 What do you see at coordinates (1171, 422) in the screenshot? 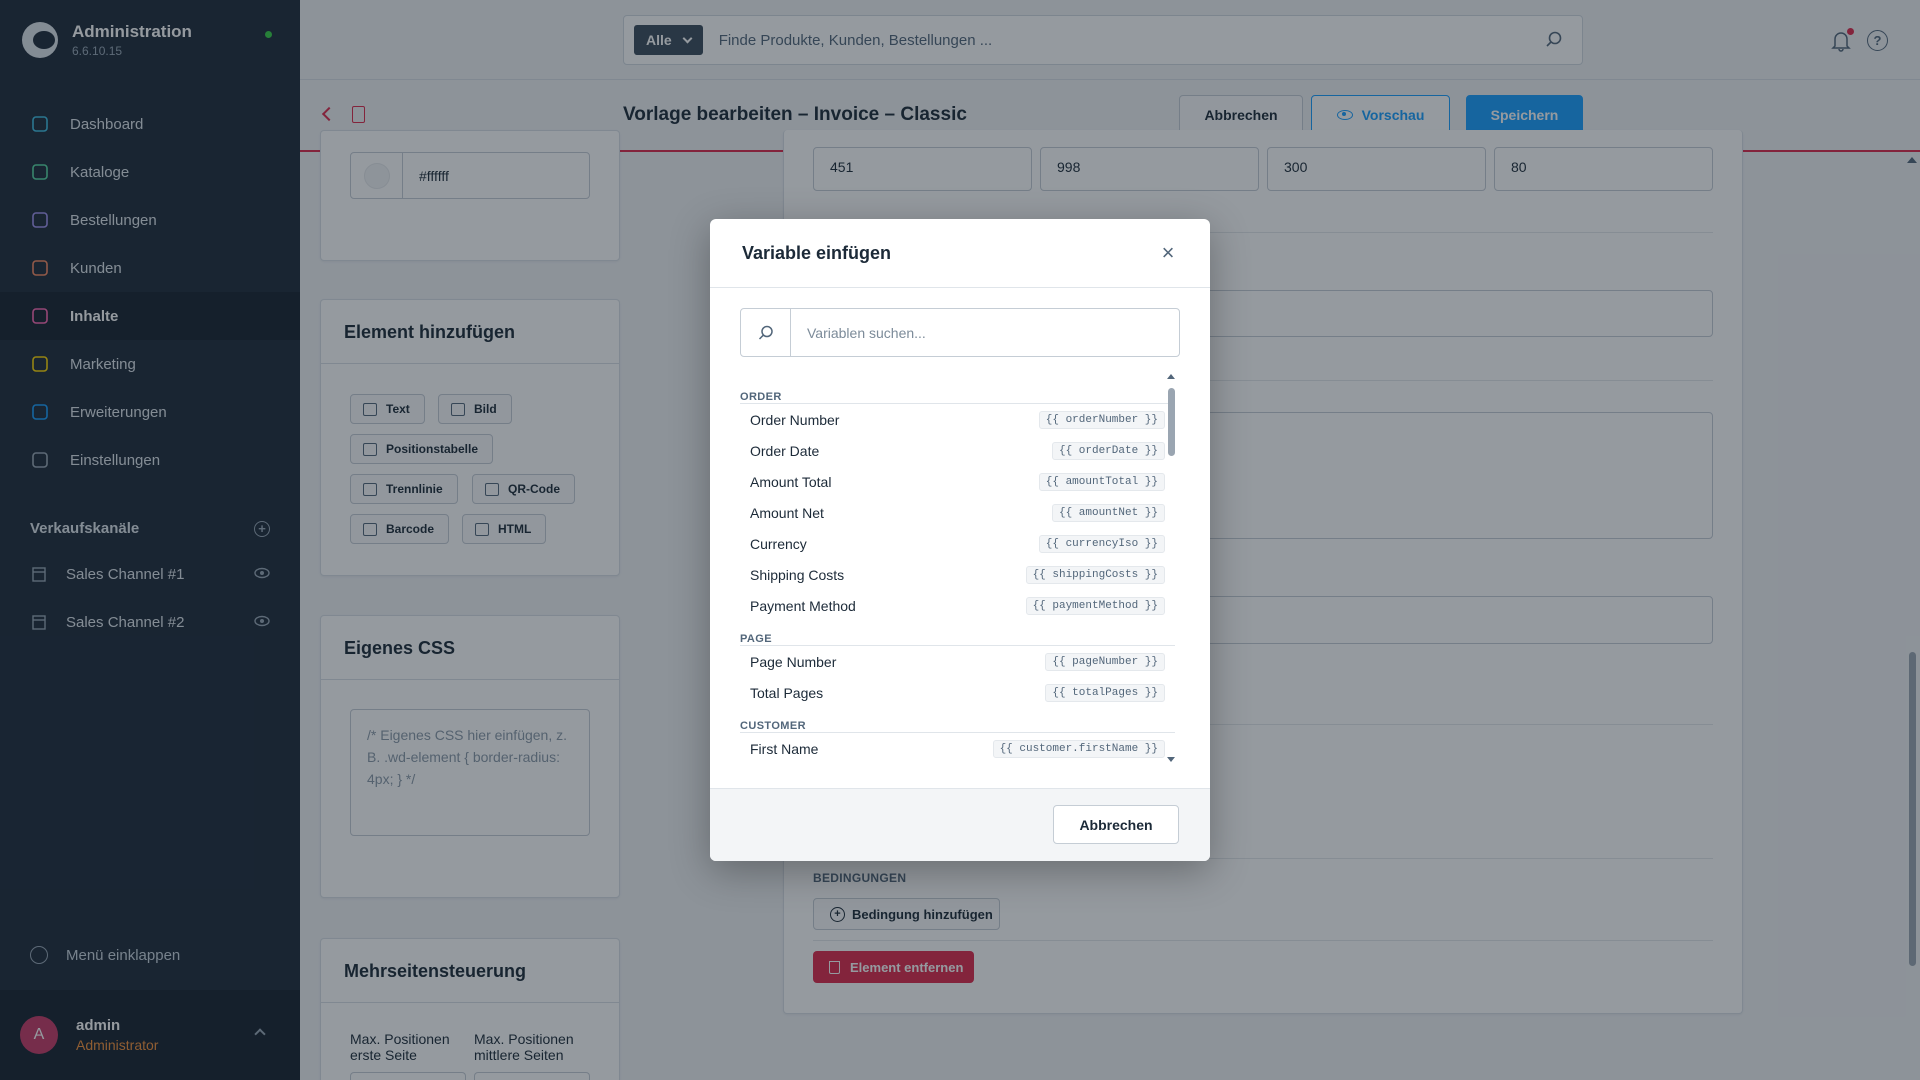
I see `variable-list-scrollbar` at bounding box center [1171, 422].